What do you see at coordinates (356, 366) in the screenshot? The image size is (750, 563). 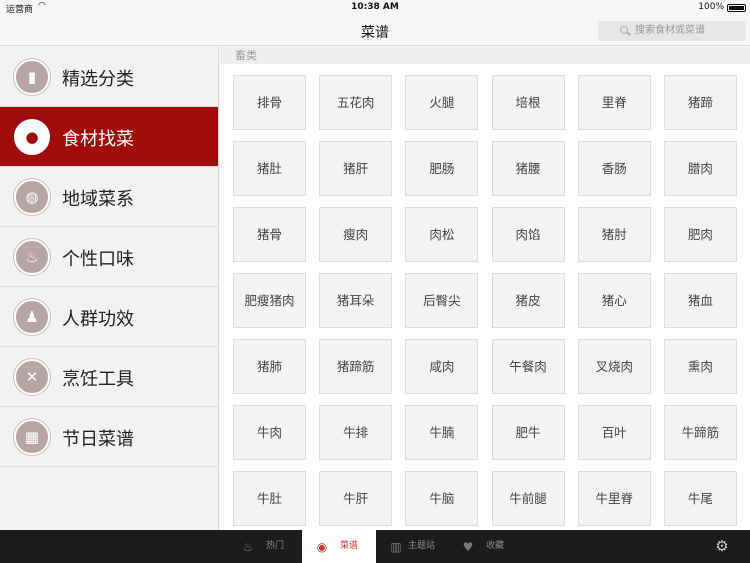 I see `ingredient-item: 猪蹄筋` at bounding box center [356, 366].